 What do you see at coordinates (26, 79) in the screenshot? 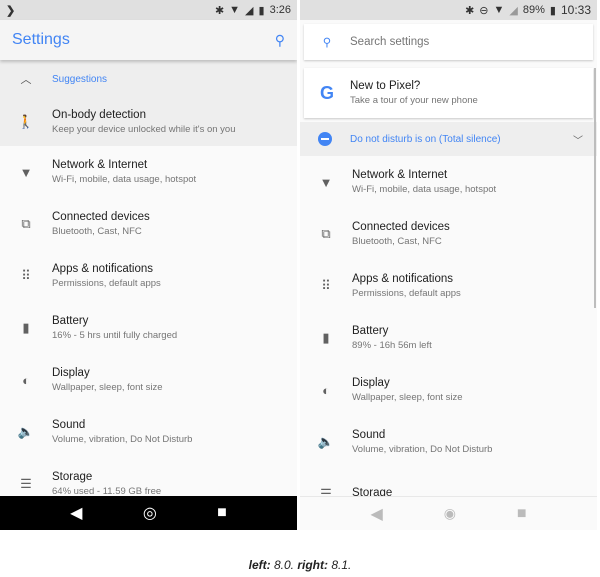
I see `chevron-up-icon: ︿` at bounding box center [26, 79].